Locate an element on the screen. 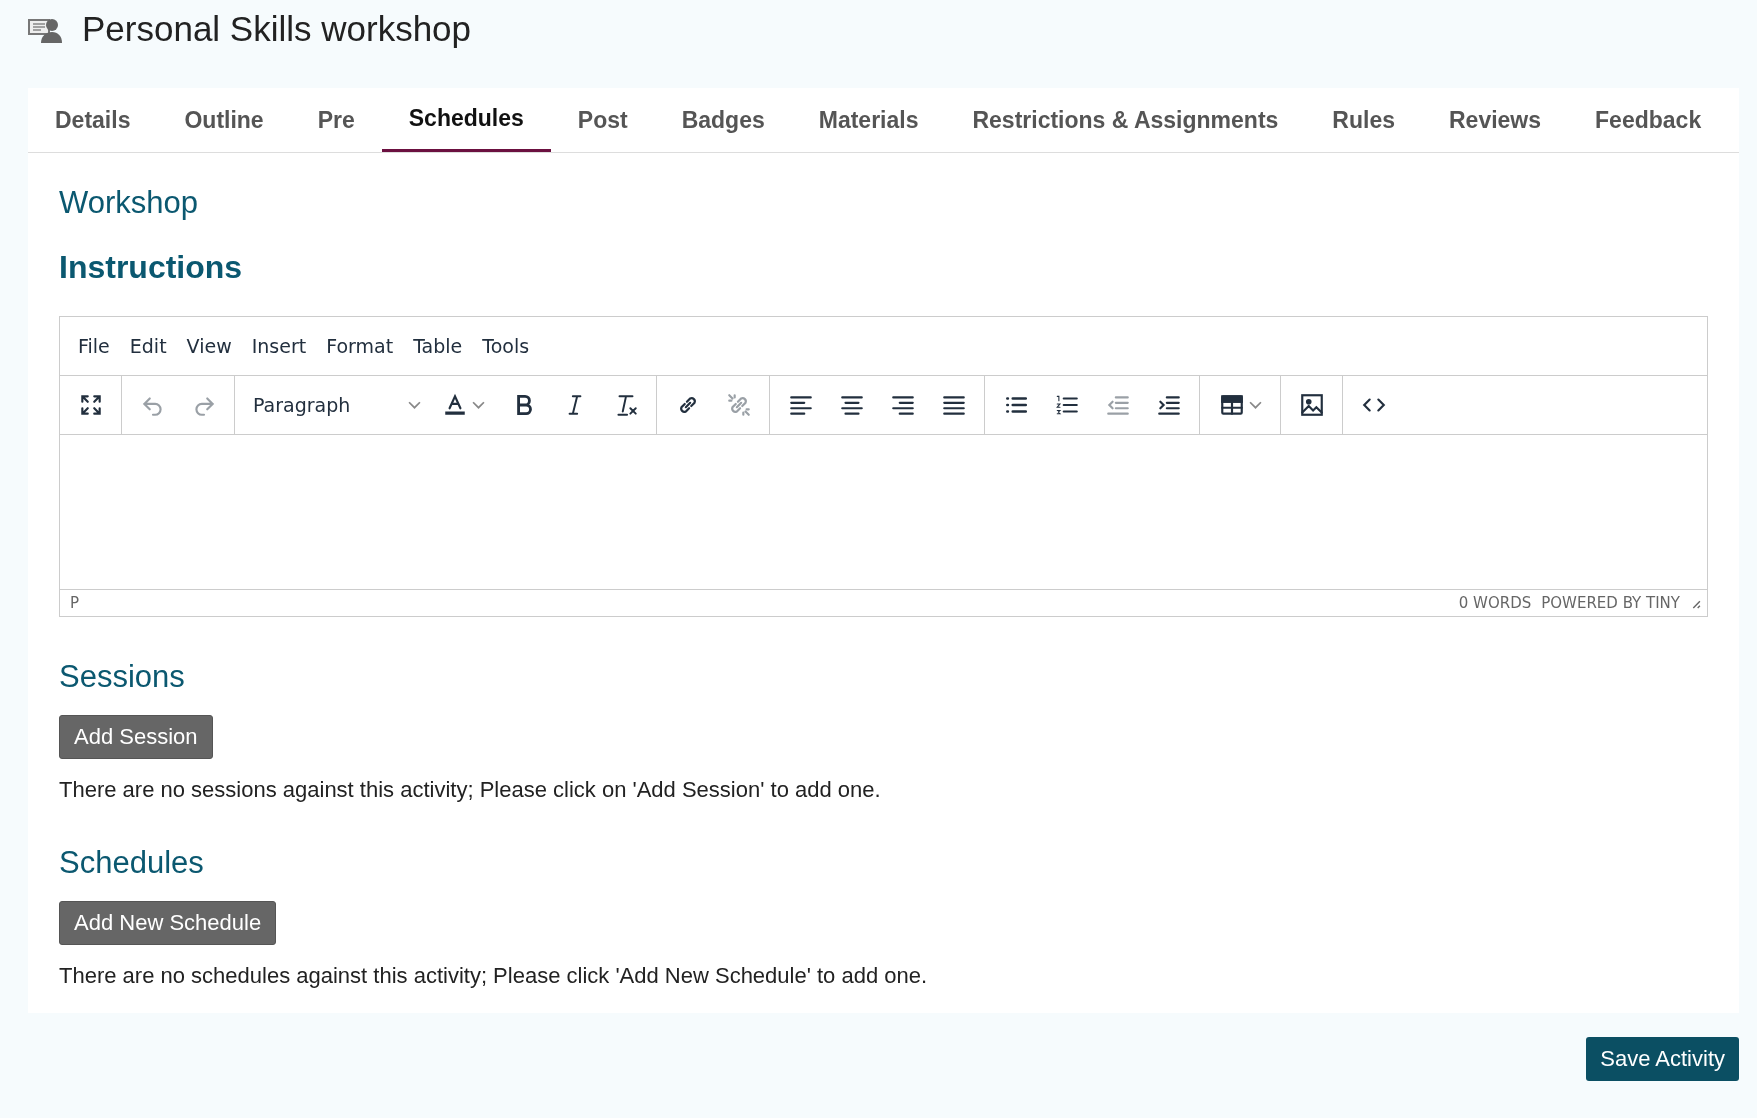 This screenshot has width=1757, height=1118. tab: Pre is located at coordinates (336, 120).